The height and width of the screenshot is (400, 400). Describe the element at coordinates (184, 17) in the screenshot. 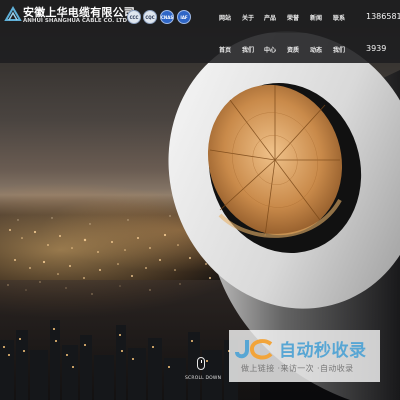

I see `cert-iaf-icon: IAF` at that location.